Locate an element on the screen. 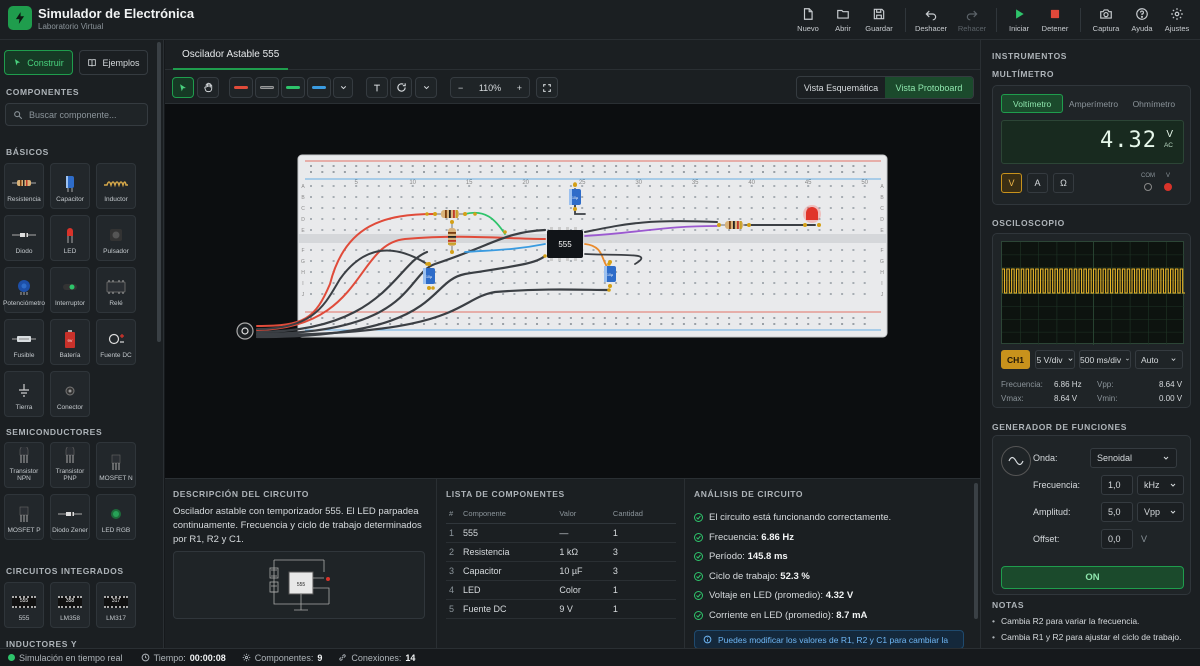 This screenshot has height=666, width=1200. comp-resistencia: Resistencia is located at coordinates (24, 186).